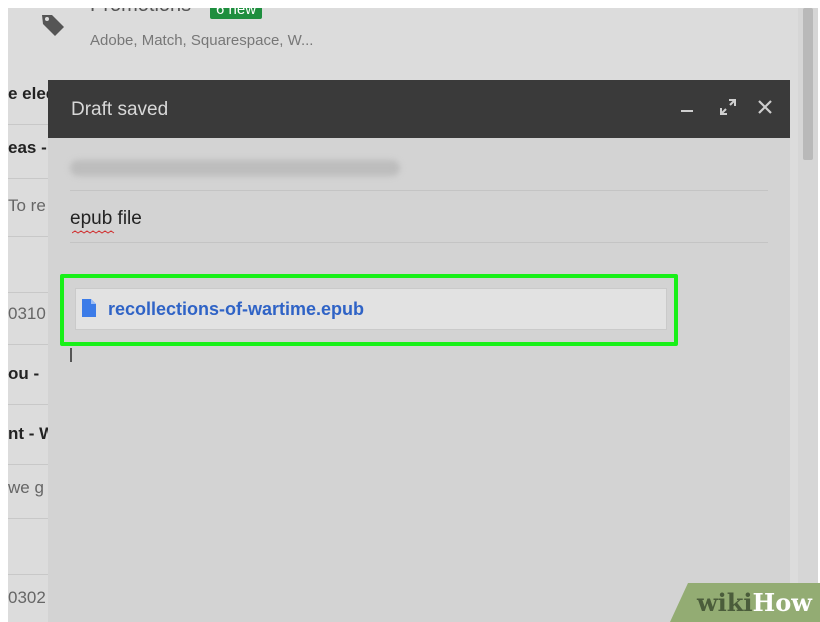  Describe the element at coordinates (28, 206) in the screenshot. I see `inbox-row-text: To re` at that location.